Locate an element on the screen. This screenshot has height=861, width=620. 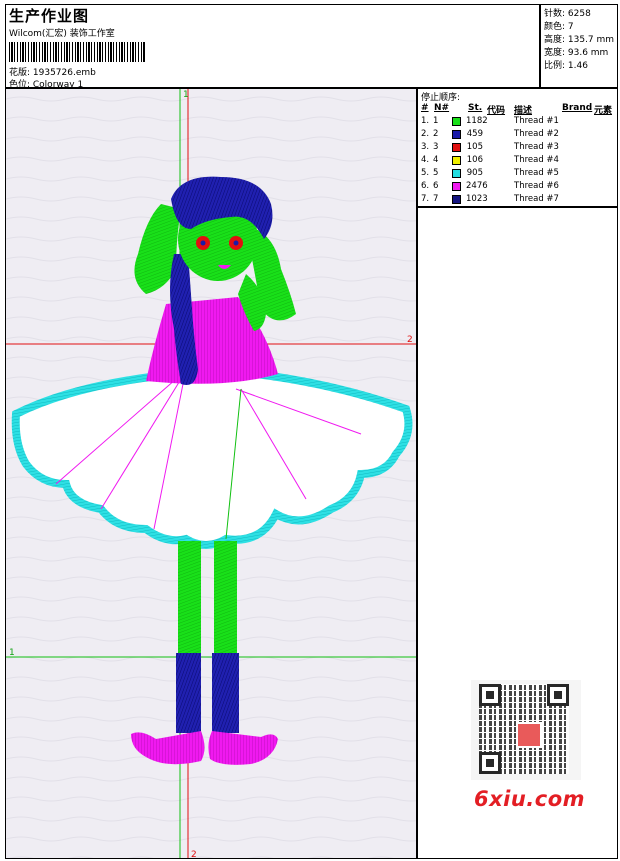
qr-code-icon is located at coordinates (524, 729).